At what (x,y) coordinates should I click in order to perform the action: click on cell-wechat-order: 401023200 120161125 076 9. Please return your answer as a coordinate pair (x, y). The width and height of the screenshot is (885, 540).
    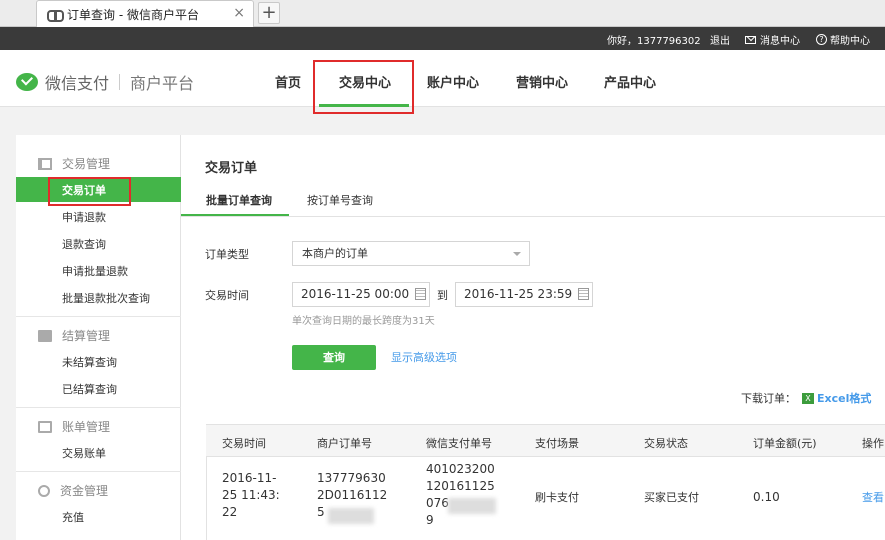
    Looking at the image, I should click on (460, 495).